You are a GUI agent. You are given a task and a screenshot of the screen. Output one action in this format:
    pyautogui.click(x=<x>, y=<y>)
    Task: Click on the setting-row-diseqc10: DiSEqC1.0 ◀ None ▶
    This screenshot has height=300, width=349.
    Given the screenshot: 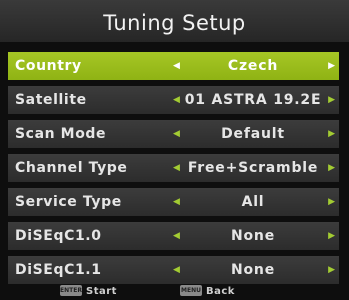 What is the action you would take?
    pyautogui.click(x=173, y=236)
    